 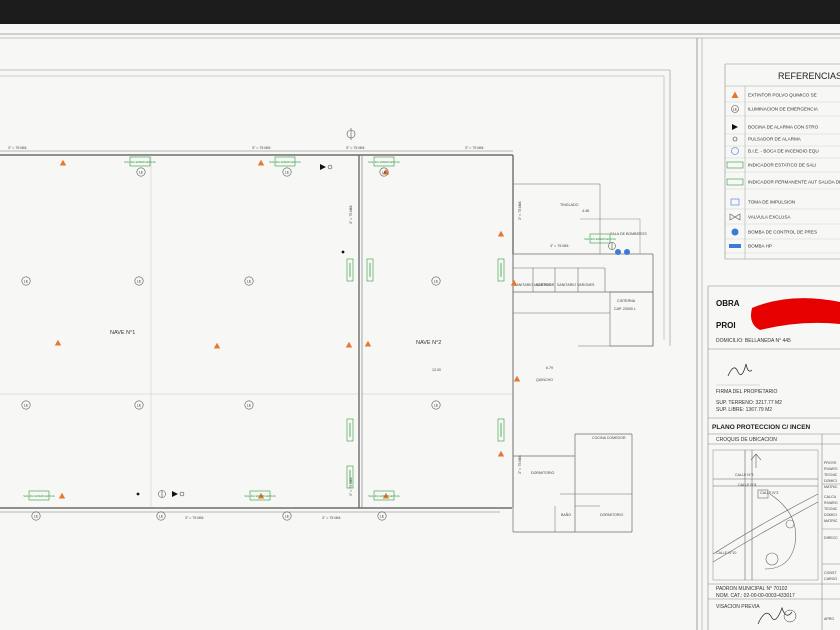 I want to click on room-dormitorio-1: DORMITORIO, so click(x=542, y=473).